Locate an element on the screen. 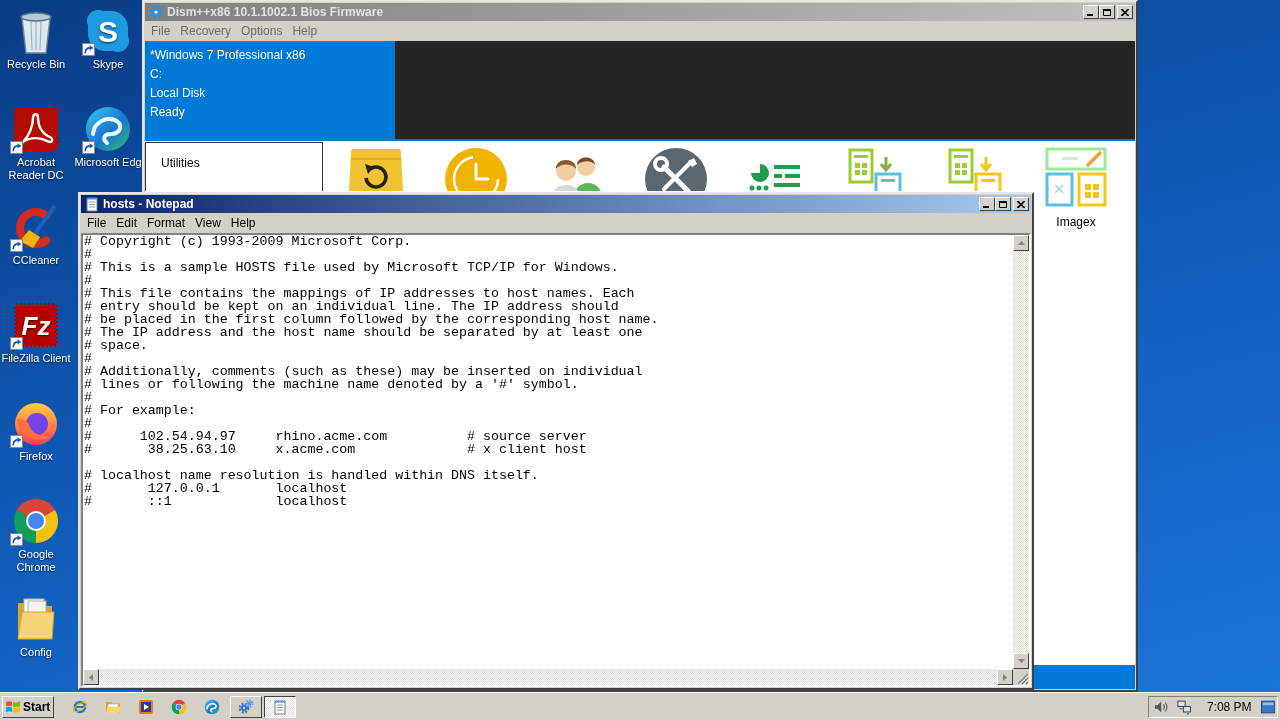  text-line: # This file contains the mappings of IP addresses to host names. Each is located at coordinates (359, 293).